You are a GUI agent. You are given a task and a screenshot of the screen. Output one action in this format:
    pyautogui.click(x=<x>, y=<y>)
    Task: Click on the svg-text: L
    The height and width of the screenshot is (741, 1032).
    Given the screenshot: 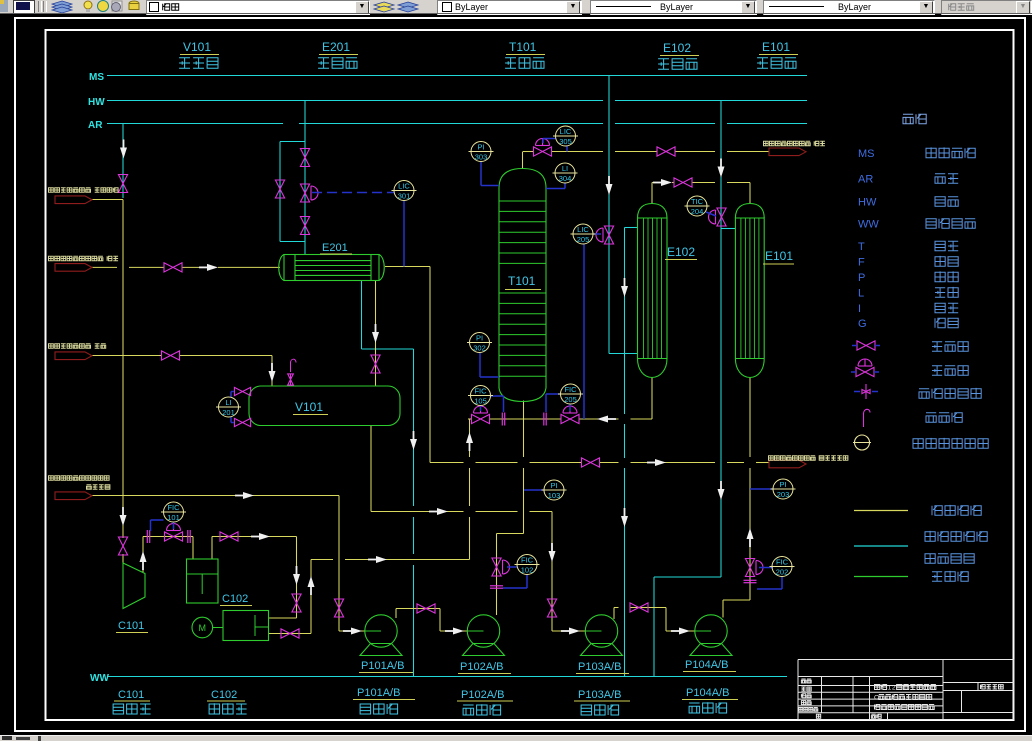 What is the action you would take?
    pyautogui.click(x=861, y=294)
    